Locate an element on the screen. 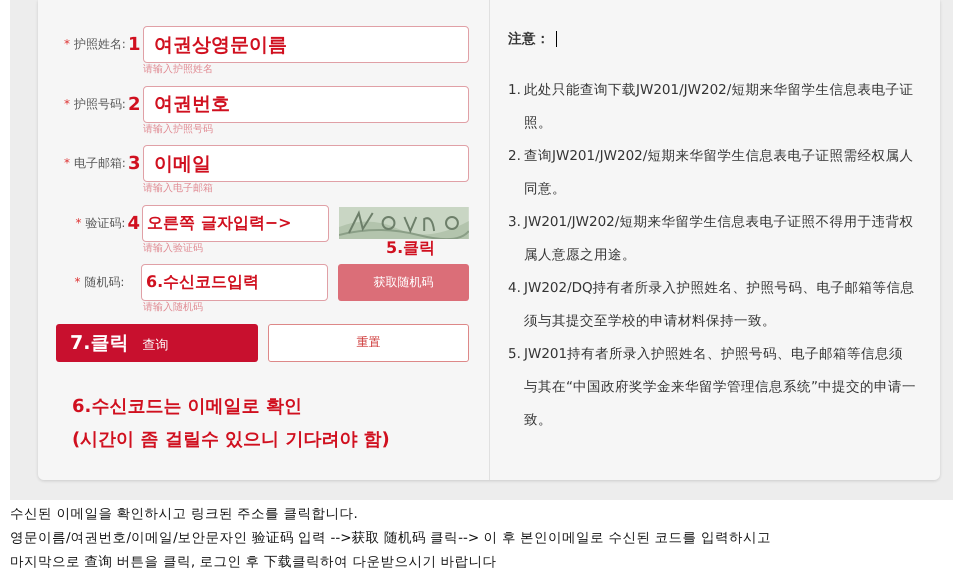  input-field: 여권상영문이름 is located at coordinates (305, 44).